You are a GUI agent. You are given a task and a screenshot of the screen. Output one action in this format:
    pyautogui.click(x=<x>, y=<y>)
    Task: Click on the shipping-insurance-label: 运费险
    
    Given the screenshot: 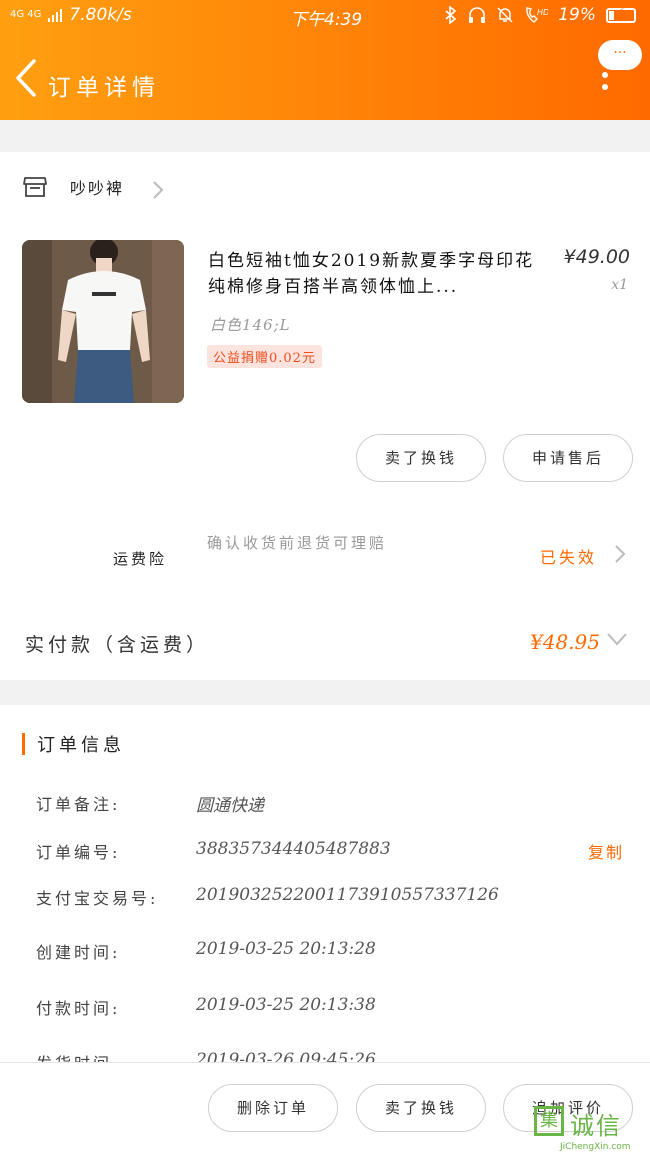 What is the action you would take?
    pyautogui.click(x=140, y=559)
    